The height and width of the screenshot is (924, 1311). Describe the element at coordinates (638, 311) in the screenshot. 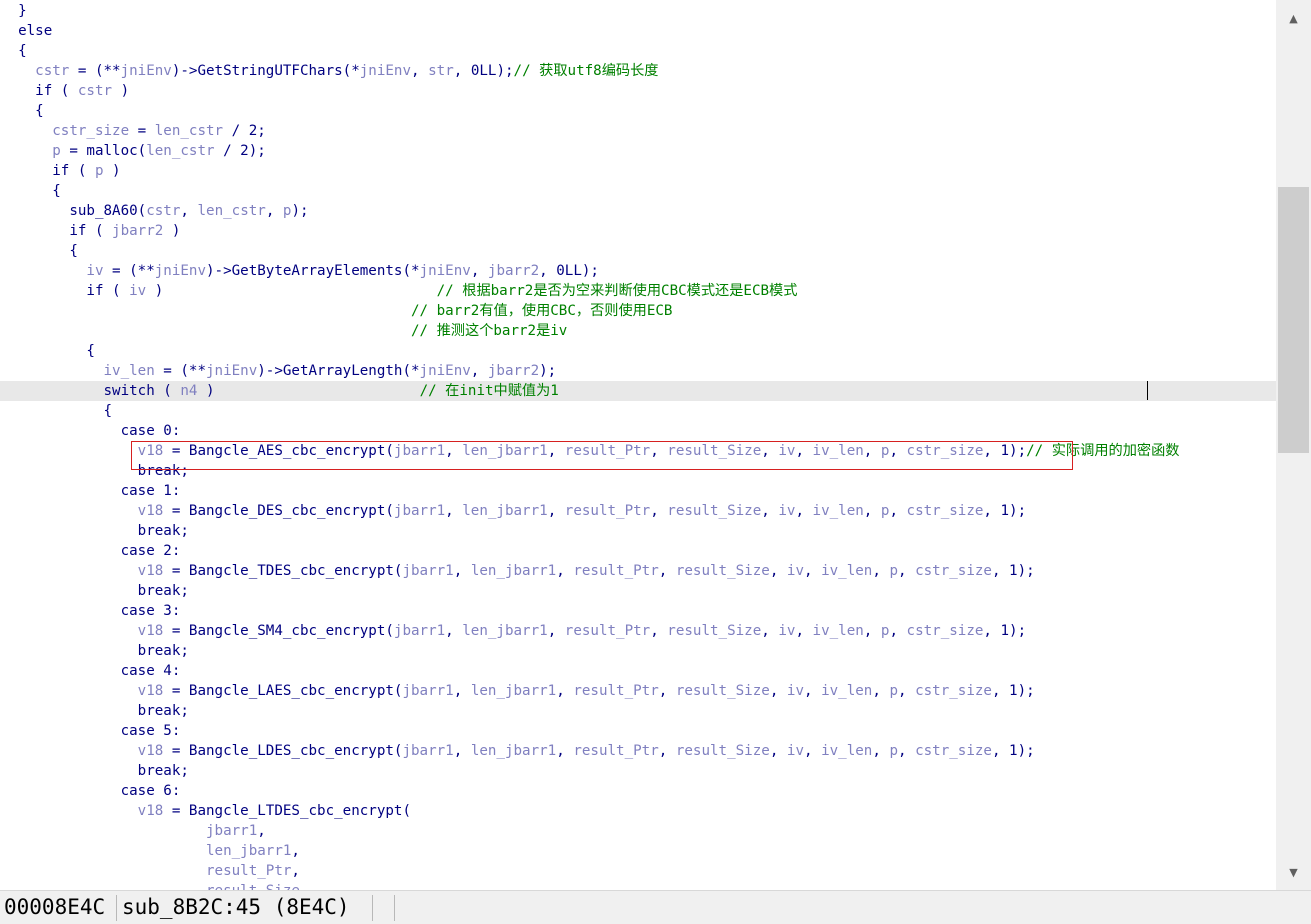

I see `code-line: // barr2有值，使用CBC，否则使用ECB` at that location.